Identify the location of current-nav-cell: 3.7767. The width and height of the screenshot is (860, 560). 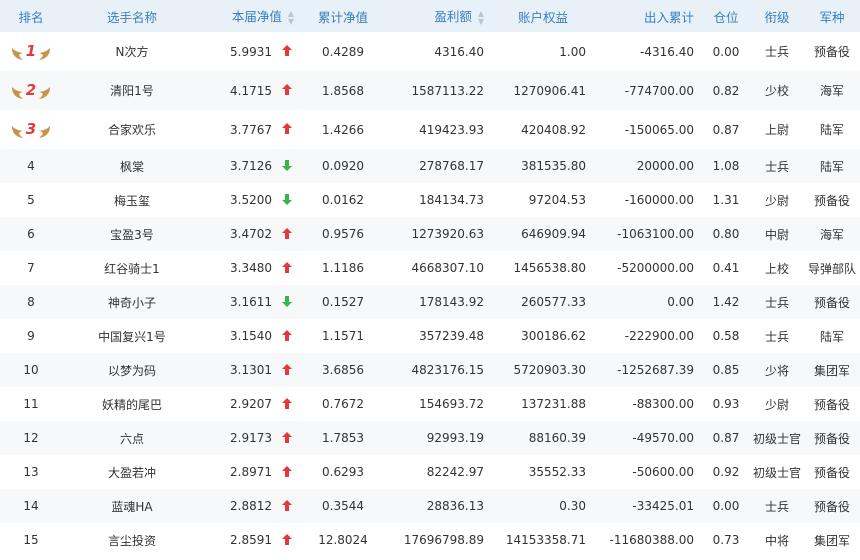
(252, 129).